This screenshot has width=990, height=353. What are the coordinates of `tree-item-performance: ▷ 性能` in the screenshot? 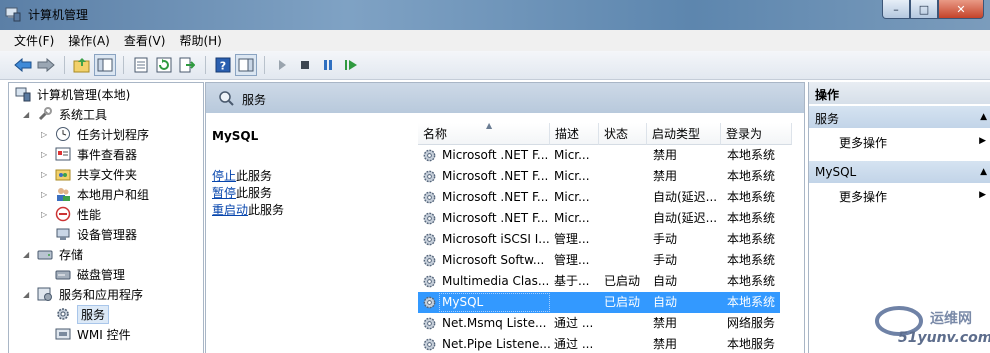 It's located at (71, 214).